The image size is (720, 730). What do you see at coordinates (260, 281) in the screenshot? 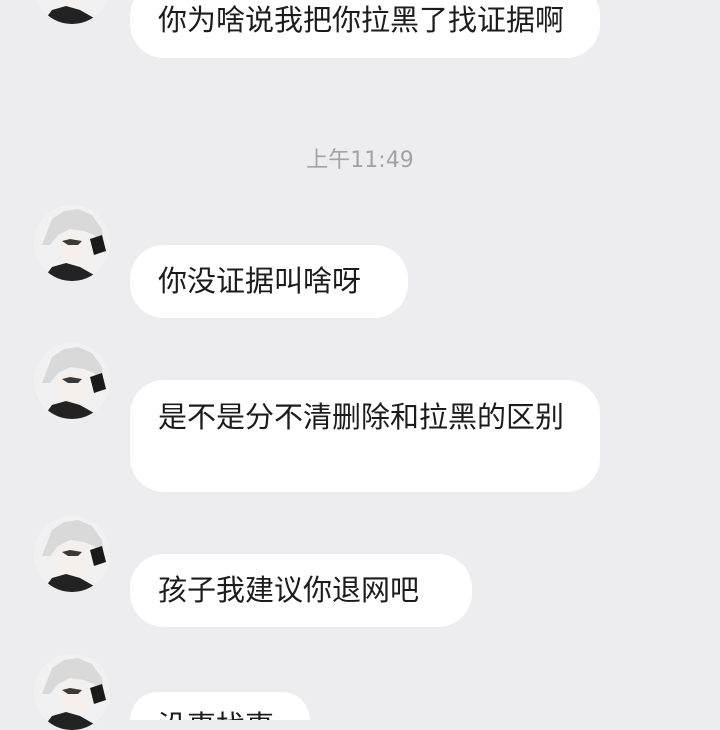
I see `message-text: 你没证据叫啥呀` at bounding box center [260, 281].